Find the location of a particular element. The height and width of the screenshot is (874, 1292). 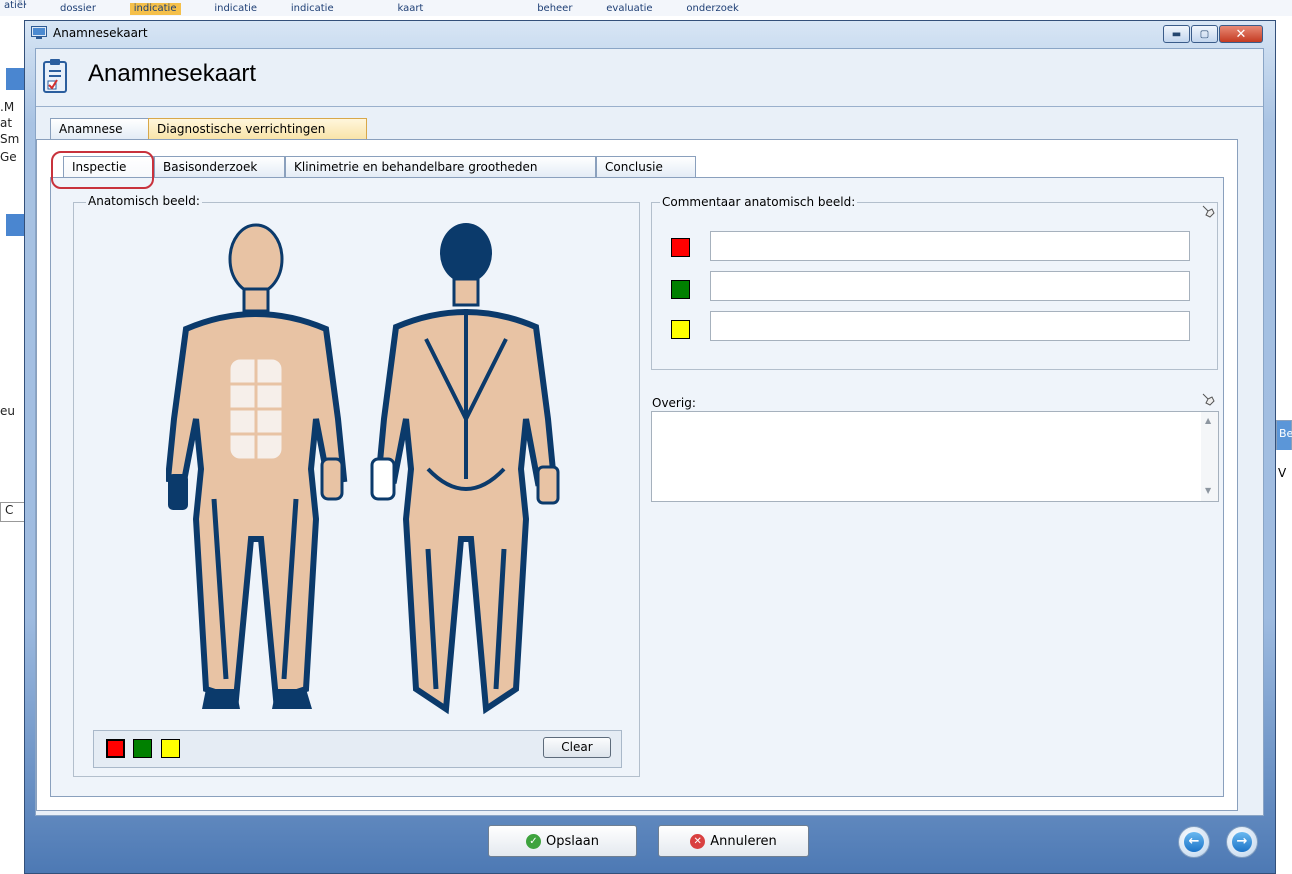

inspectie-tab-highlight is located at coordinates (102, 170).